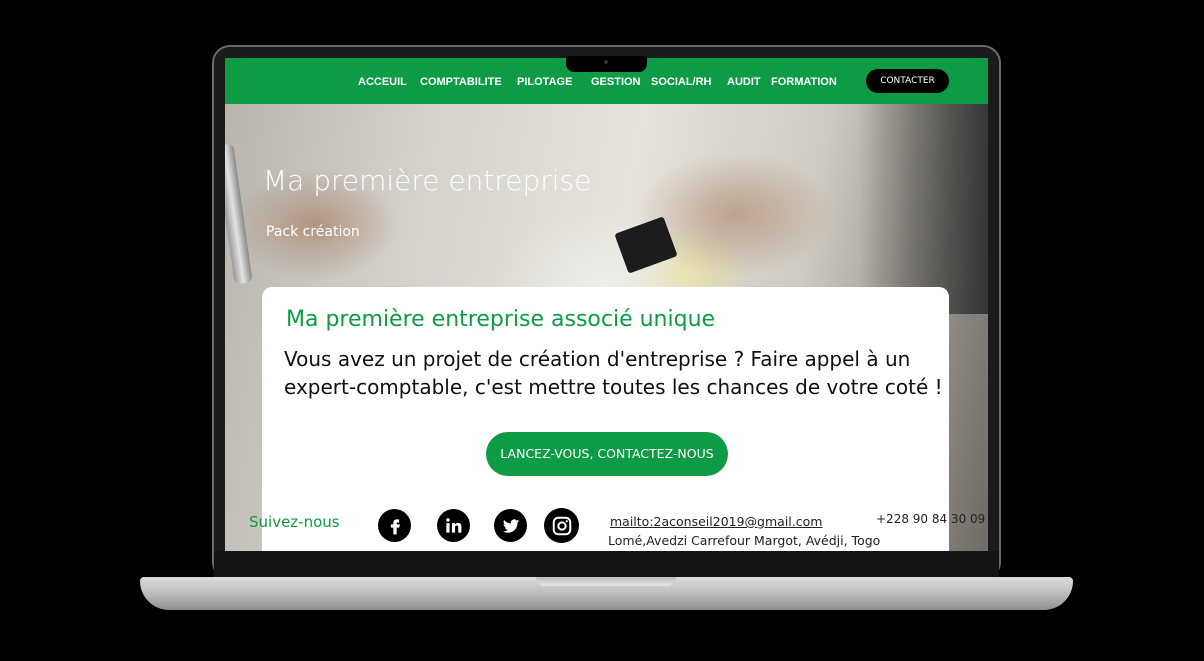 The width and height of the screenshot is (1204, 661). Describe the element at coordinates (606, 581) in the screenshot. I see `laptop-base-notch` at that location.